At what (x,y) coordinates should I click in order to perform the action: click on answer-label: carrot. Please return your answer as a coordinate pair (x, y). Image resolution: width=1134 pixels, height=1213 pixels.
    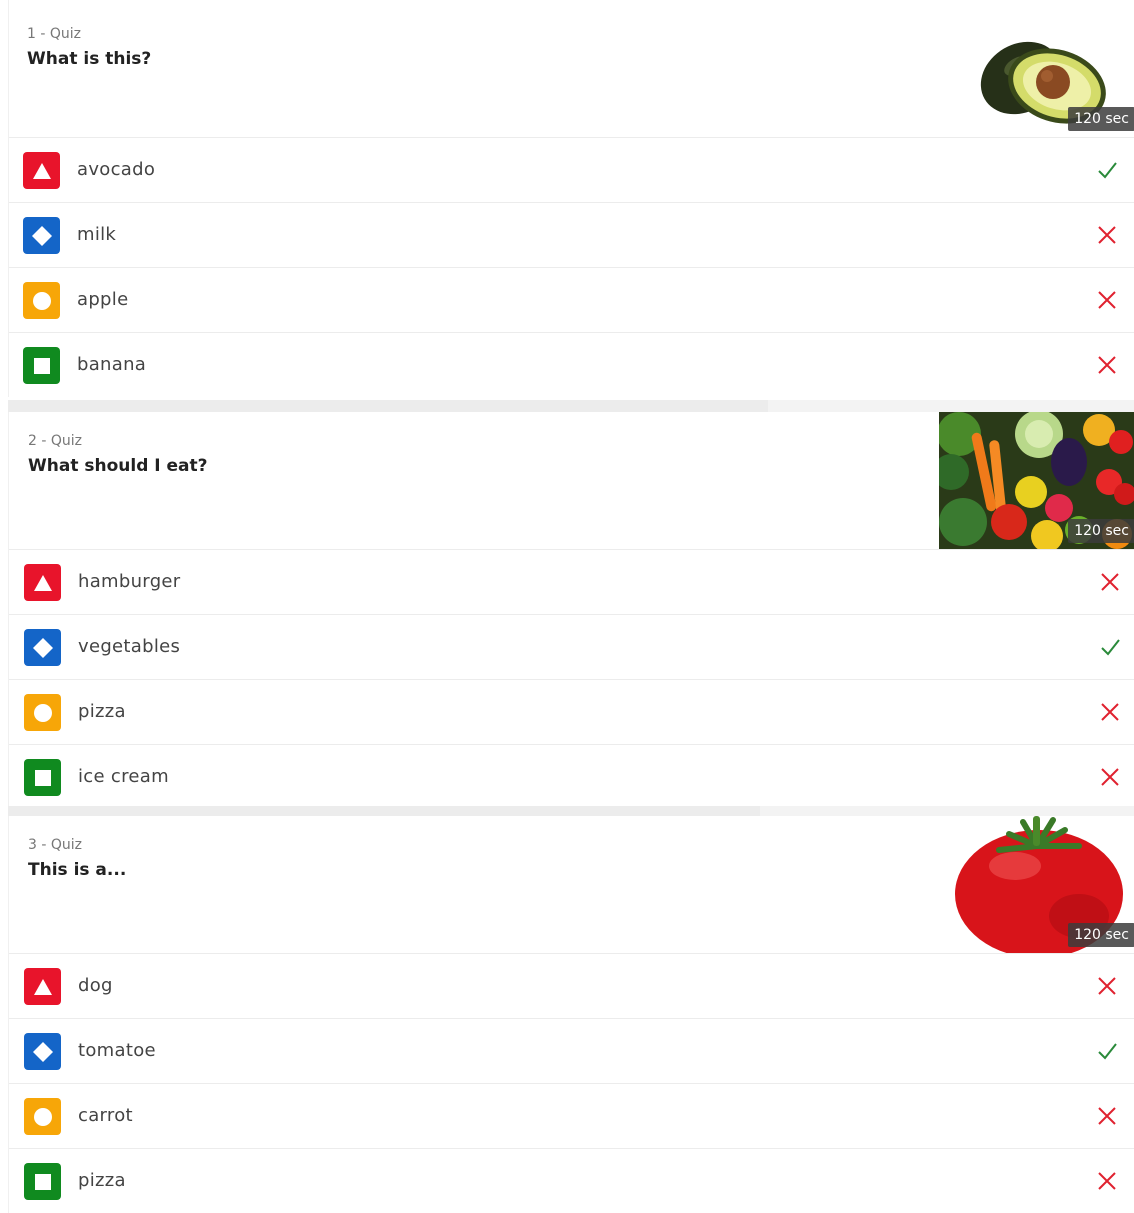
    Looking at the image, I should click on (105, 1115).